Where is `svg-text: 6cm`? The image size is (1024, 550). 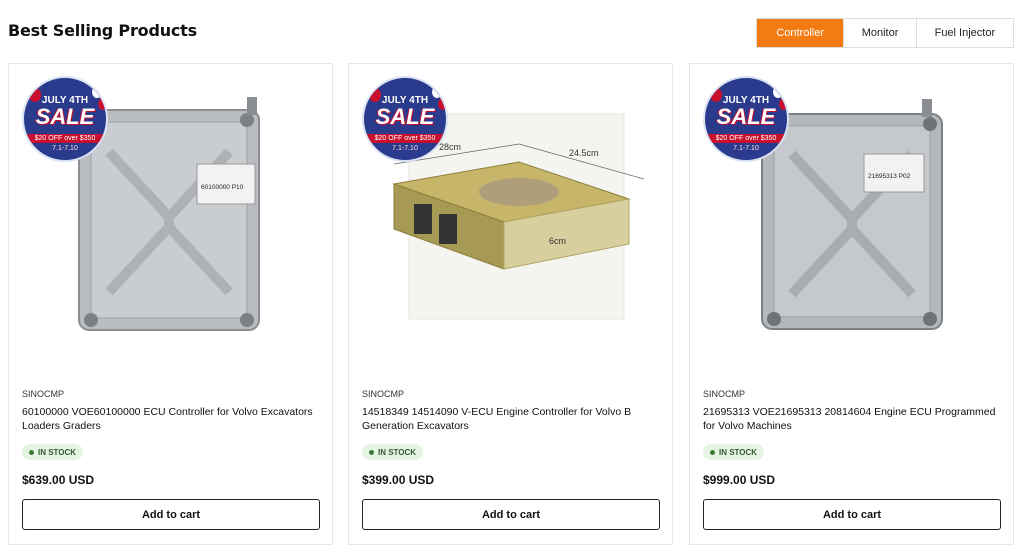
svg-text: 6cm is located at coordinates (557, 241).